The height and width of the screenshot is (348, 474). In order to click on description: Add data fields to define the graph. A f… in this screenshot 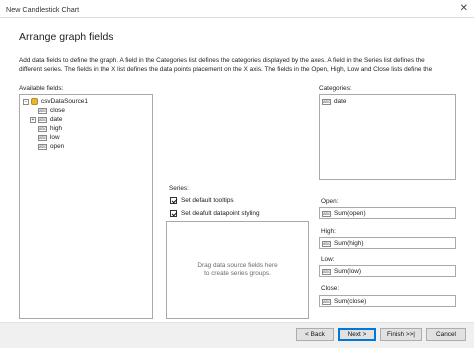, I will do `click(241, 65)`.